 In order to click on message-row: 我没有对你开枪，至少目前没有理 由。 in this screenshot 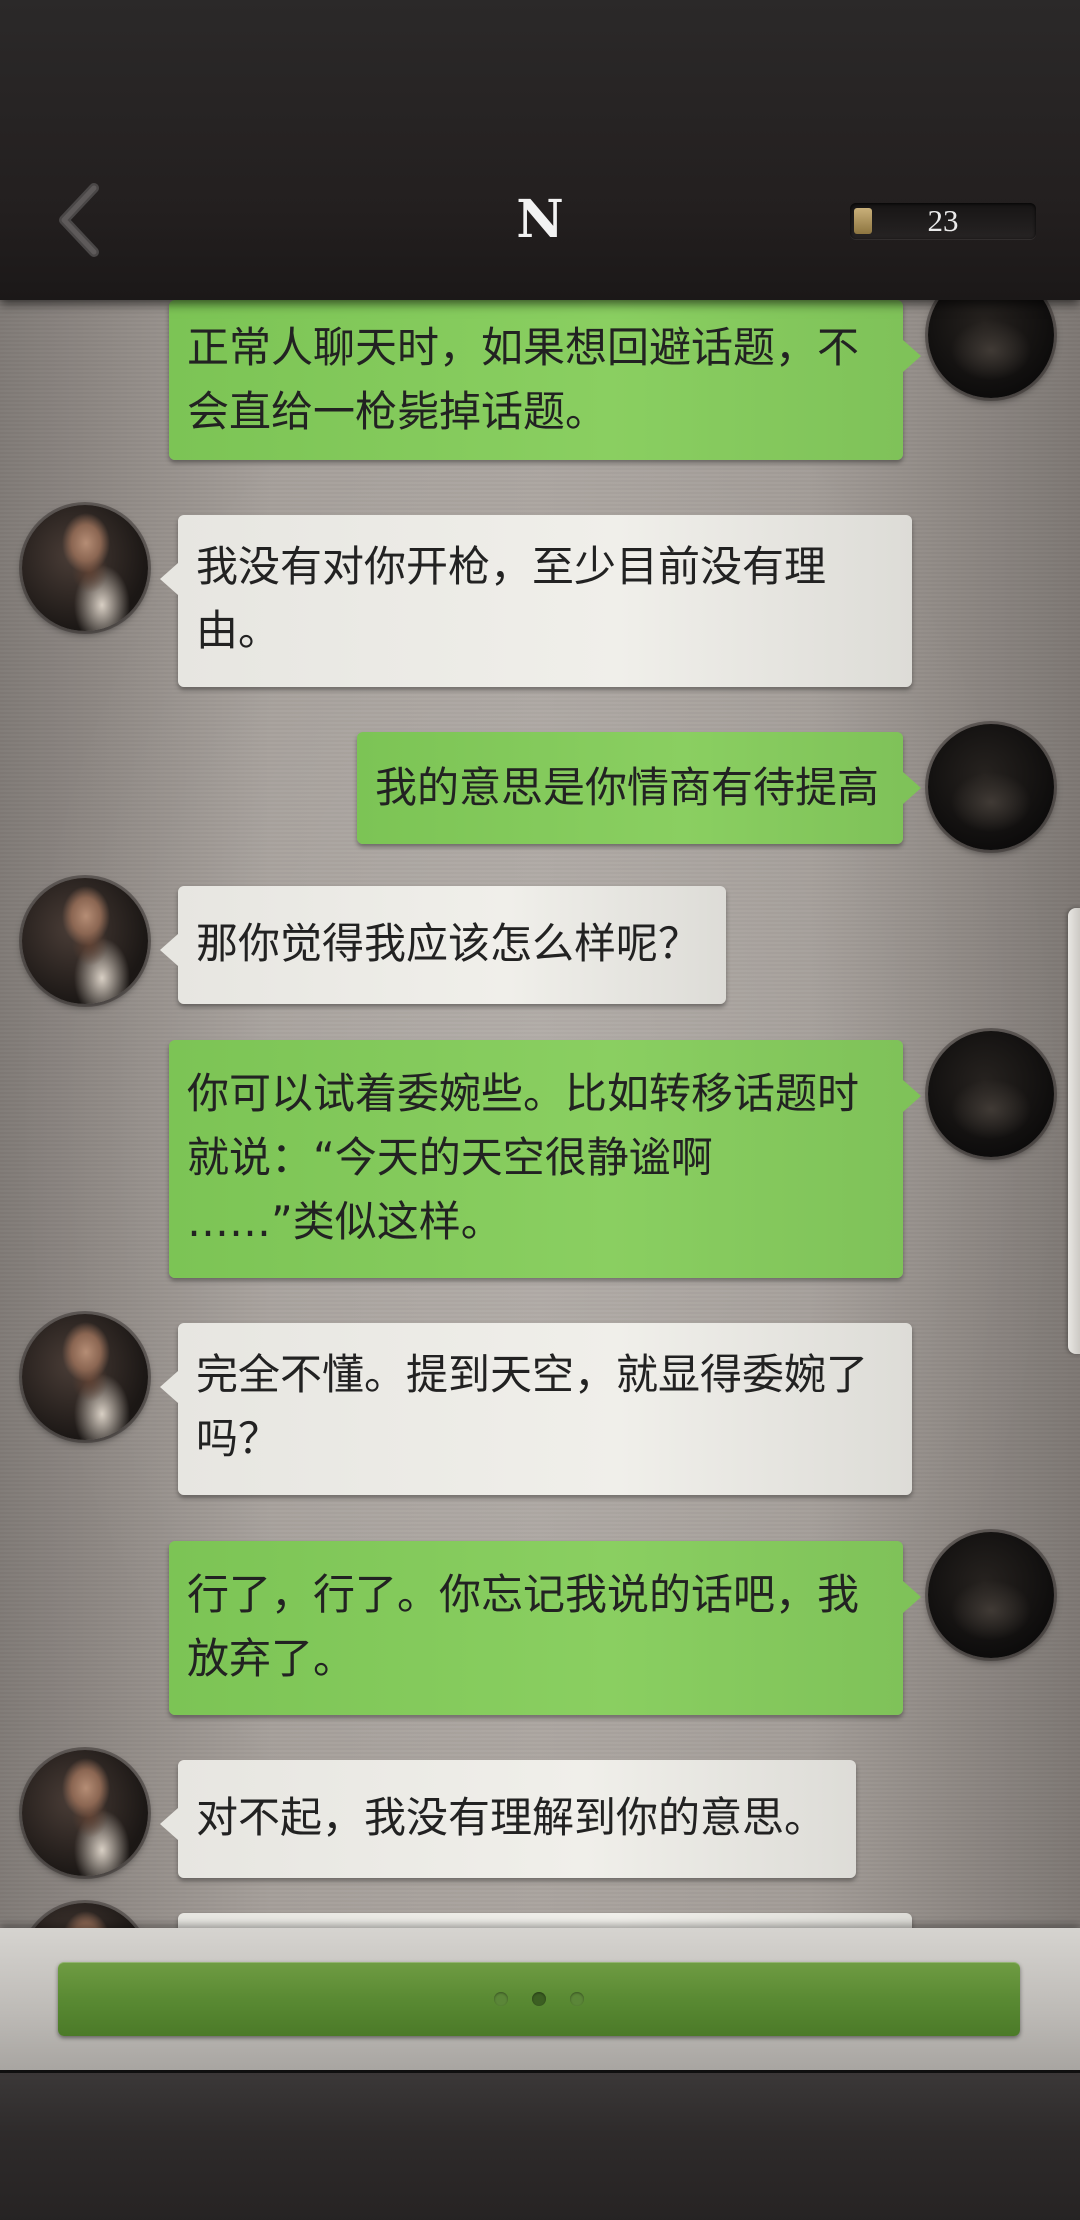, I will do `click(540, 596)`.